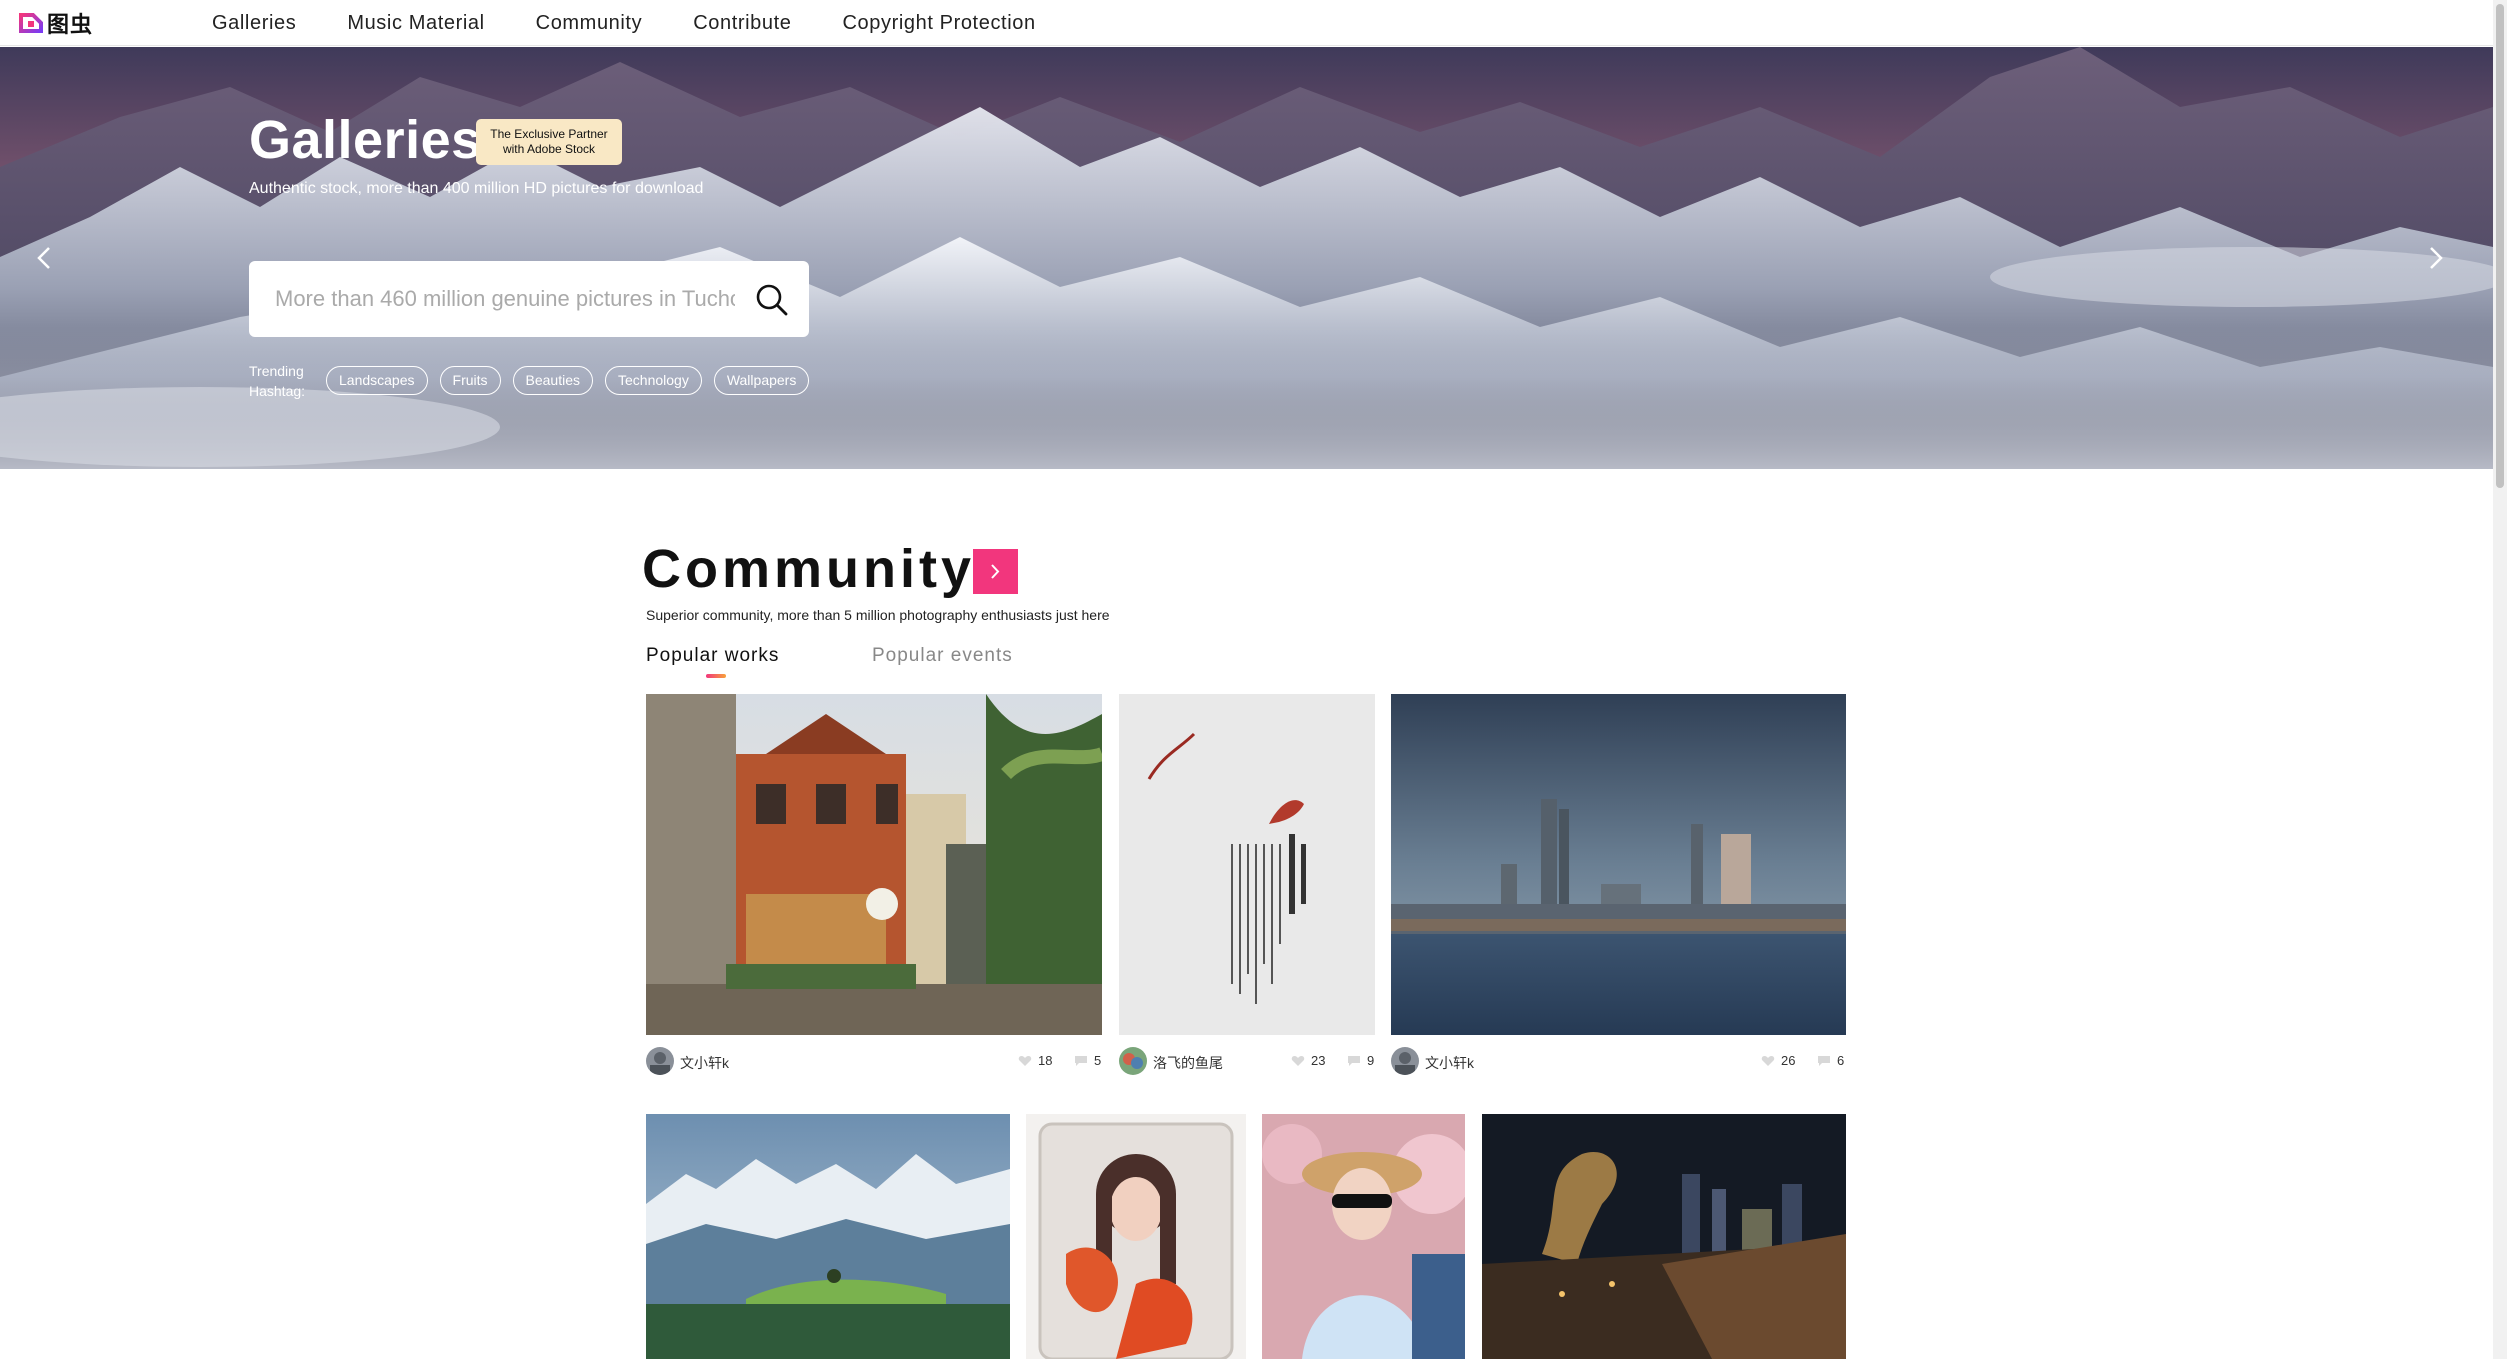 This screenshot has width=2507, height=1359. Describe the element at coordinates (653, 380) in the screenshot. I see `hashtag-technology: Technology` at that location.